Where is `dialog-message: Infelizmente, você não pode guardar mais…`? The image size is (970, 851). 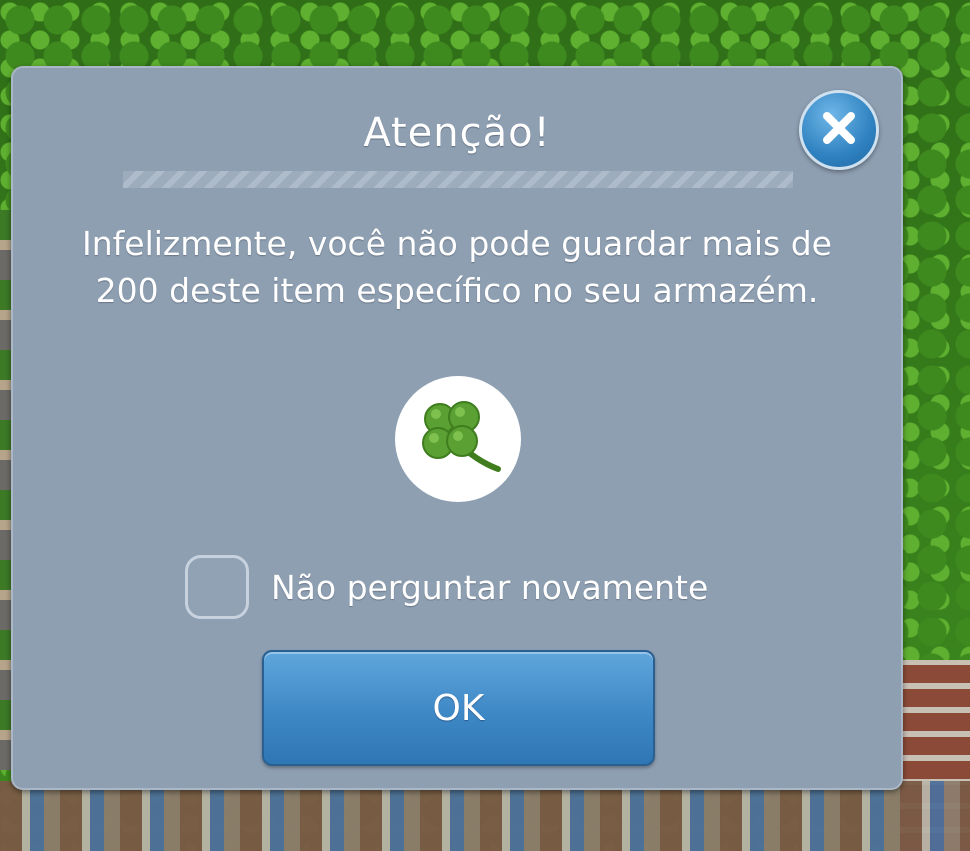 dialog-message: Infelizmente, você não pode guardar mais… is located at coordinates (457, 267).